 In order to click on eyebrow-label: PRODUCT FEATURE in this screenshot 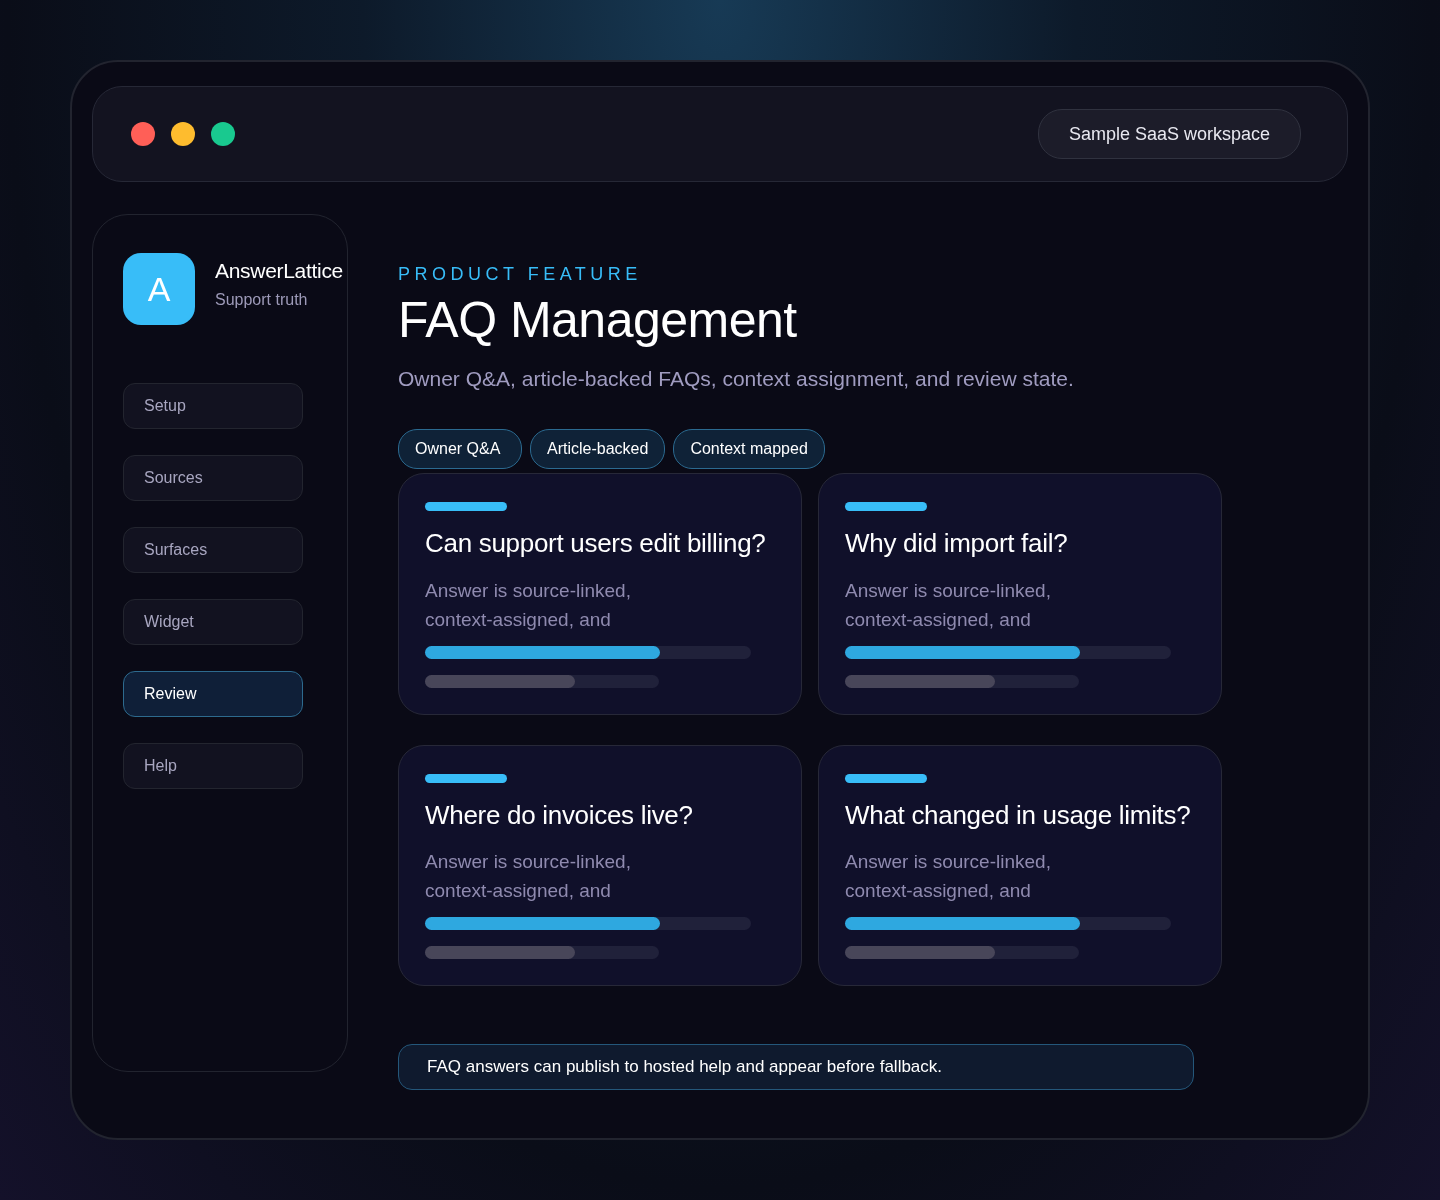, I will do `click(520, 274)`.